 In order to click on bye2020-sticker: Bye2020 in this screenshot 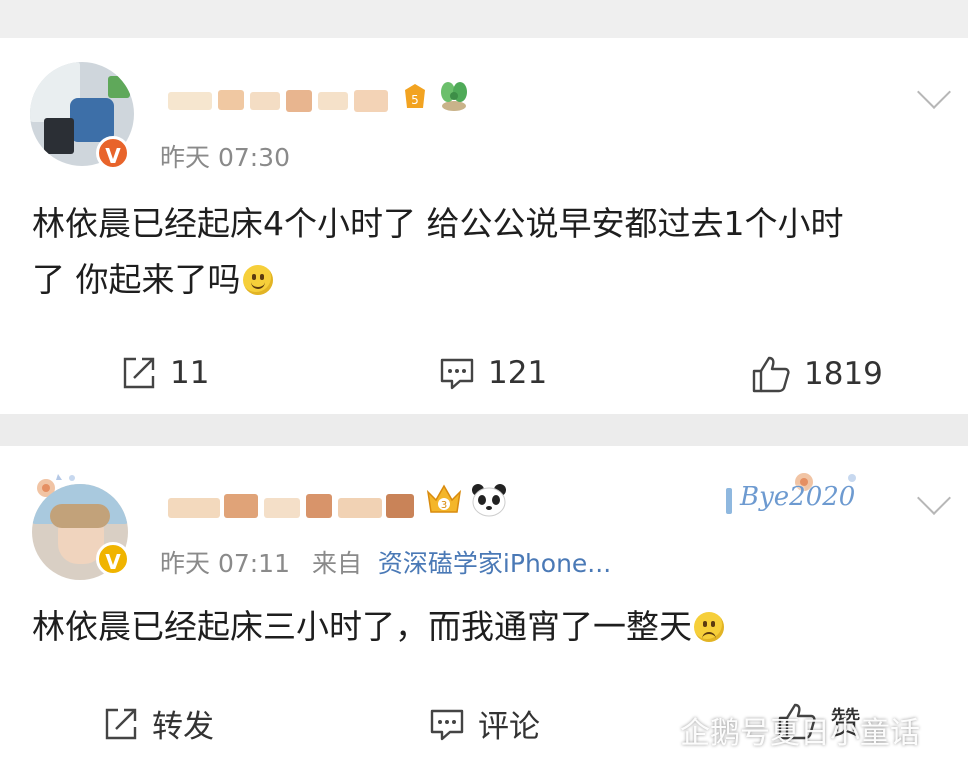, I will do `click(810, 498)`.